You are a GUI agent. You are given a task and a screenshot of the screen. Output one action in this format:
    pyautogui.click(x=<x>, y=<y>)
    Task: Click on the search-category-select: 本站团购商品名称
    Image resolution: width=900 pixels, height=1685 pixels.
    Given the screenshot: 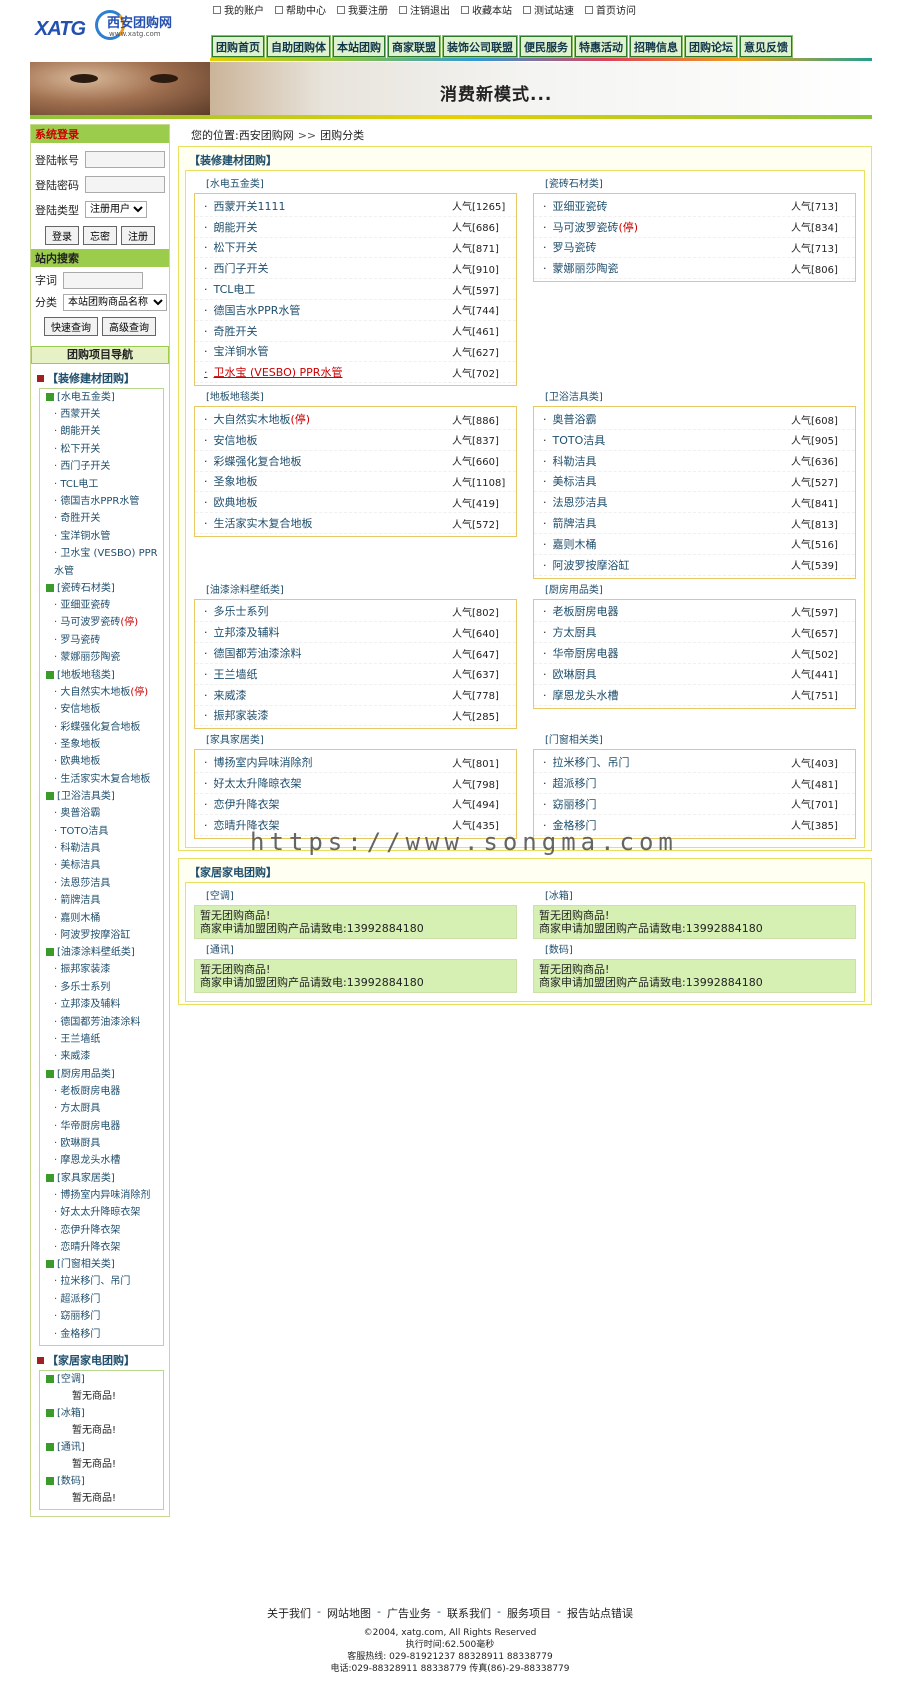 What is the action you would take?
    pyautogui.click(x=115, y=302)
    